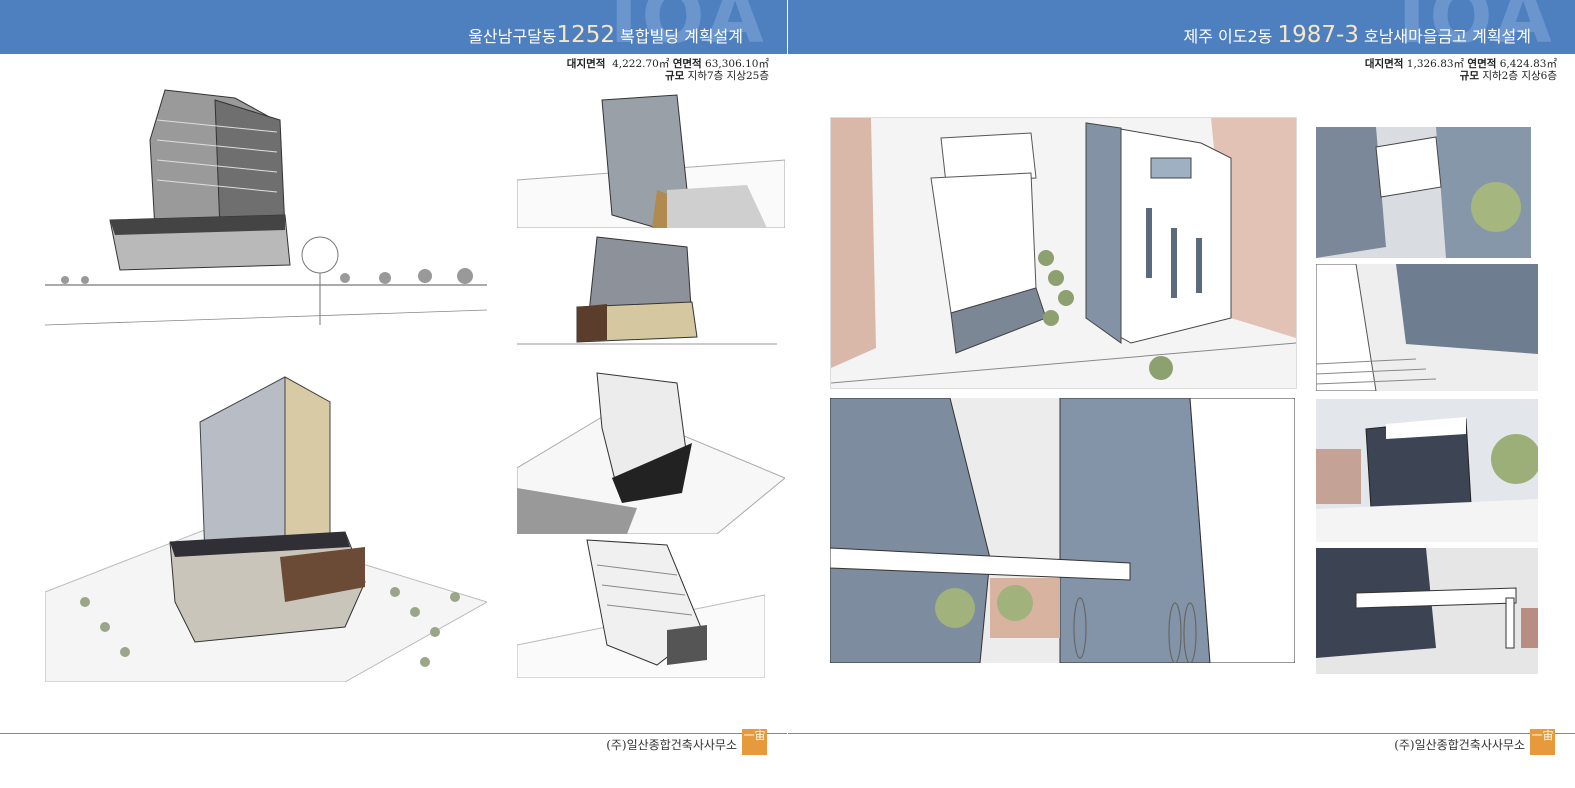  Describe the element at coordinates (586, 64) in the screenshot. I see `left-site-area-label: 대지면적` at that location.